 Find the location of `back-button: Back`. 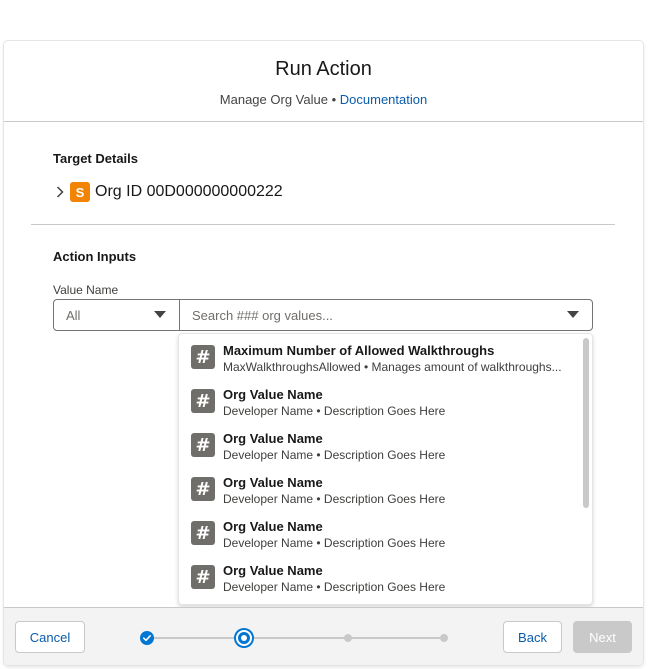

back-button: Back is located at coordinates (532, 637).